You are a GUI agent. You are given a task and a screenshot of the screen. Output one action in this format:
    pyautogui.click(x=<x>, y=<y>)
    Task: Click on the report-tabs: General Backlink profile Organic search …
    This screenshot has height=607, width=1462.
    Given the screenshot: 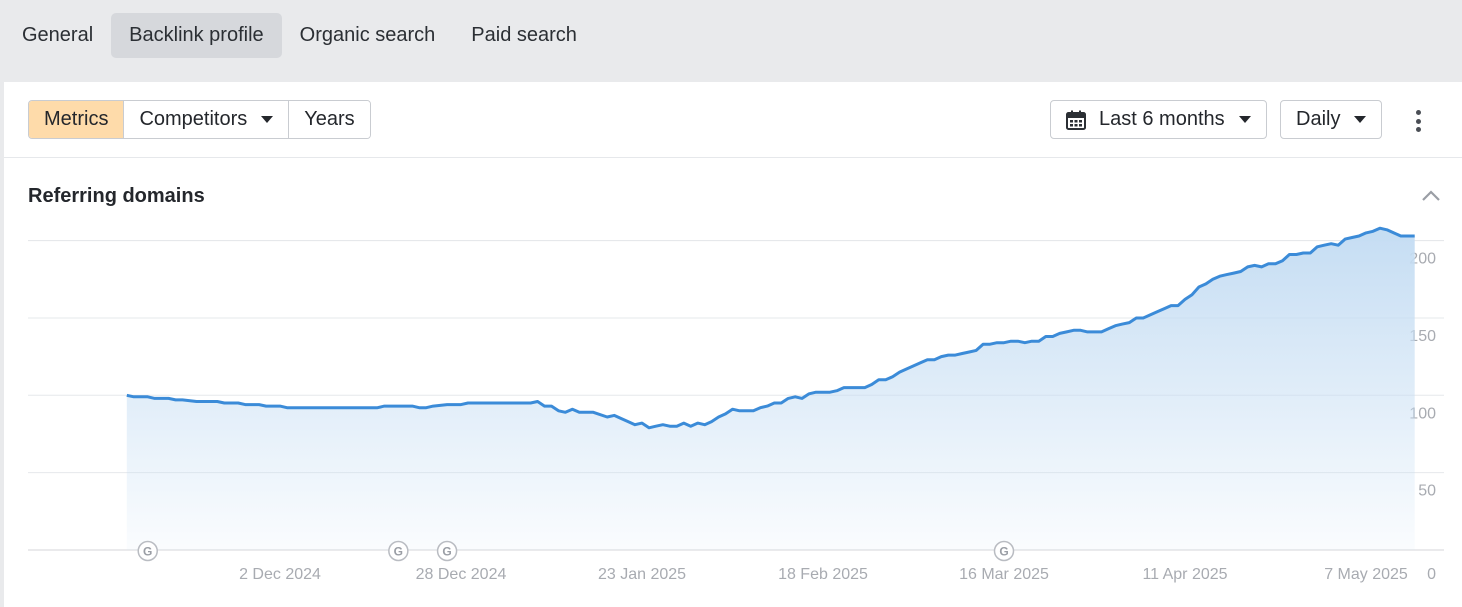 What is the action you would take?
    pyautogui.click(x=299, y=35)
    